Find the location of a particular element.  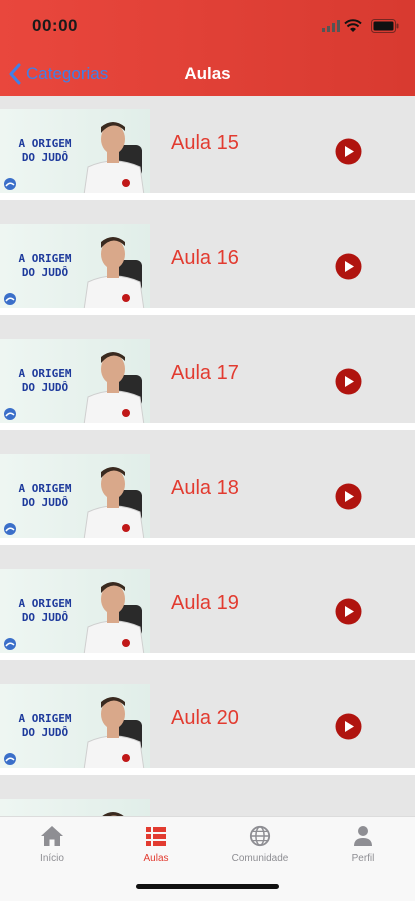

lesson-row: A ORIGEM DO JUDÔ Aula 20 is located at coordinates (207, 723).